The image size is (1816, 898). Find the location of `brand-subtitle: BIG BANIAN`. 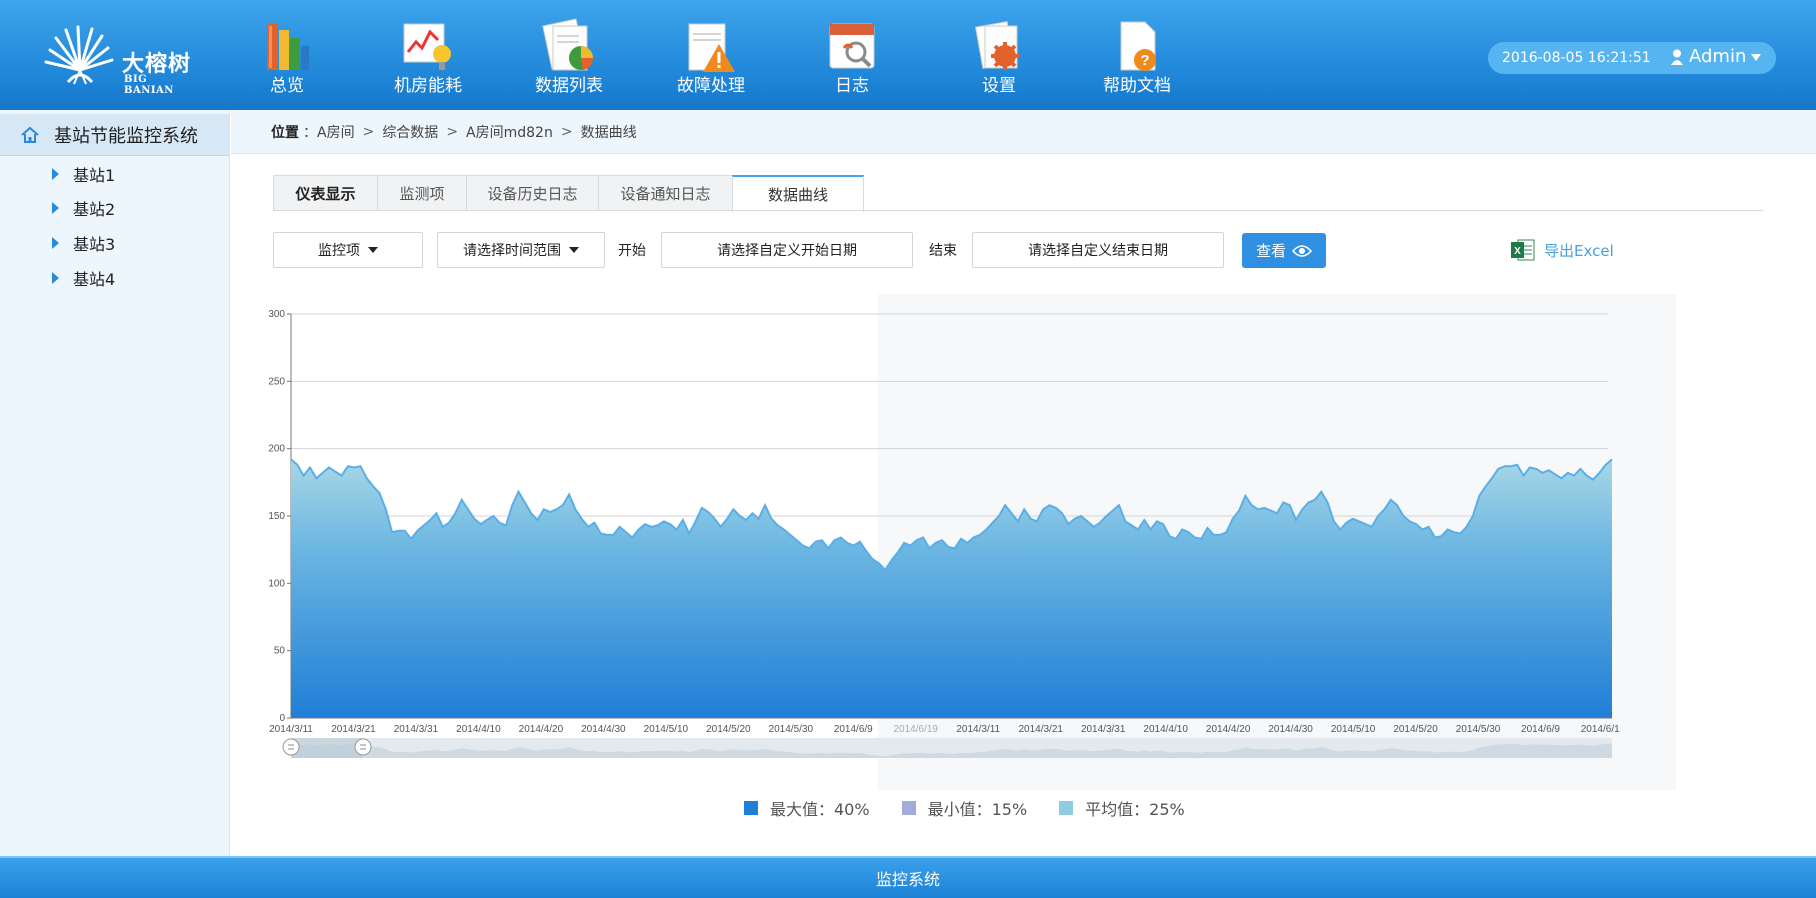

brand-subtitle: BIG BANIAN is located at coordinates (149, 85).